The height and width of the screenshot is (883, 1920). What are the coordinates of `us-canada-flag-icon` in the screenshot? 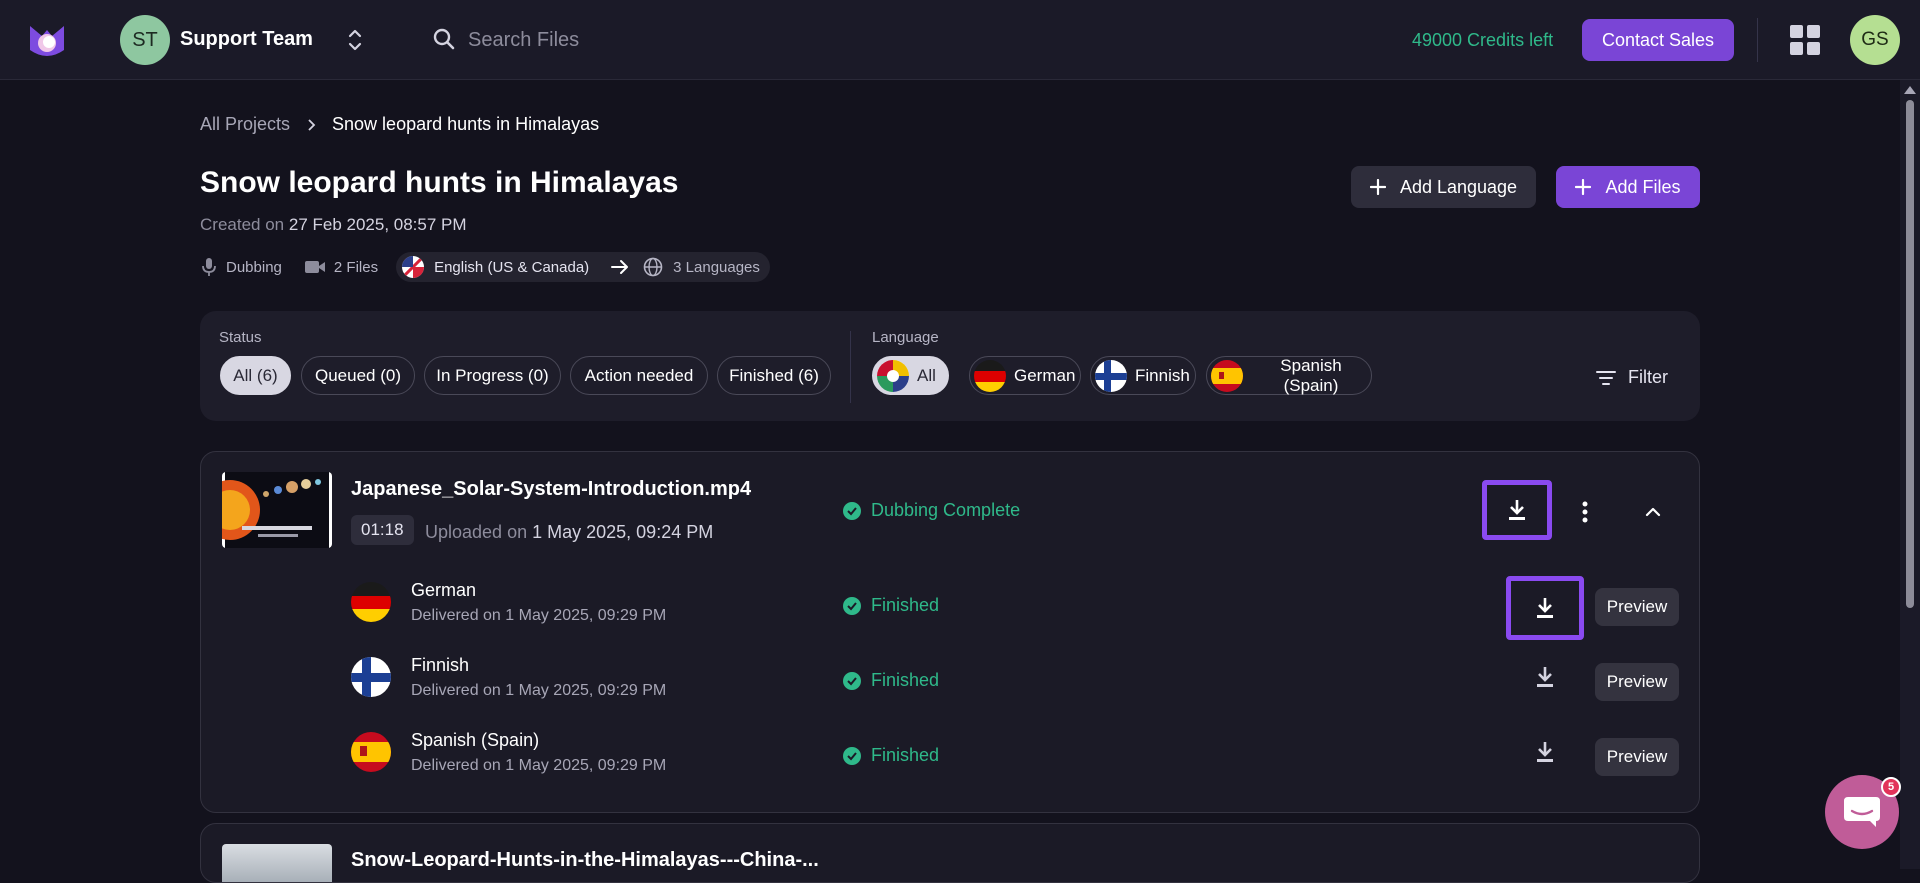 It's located at (413, 267).